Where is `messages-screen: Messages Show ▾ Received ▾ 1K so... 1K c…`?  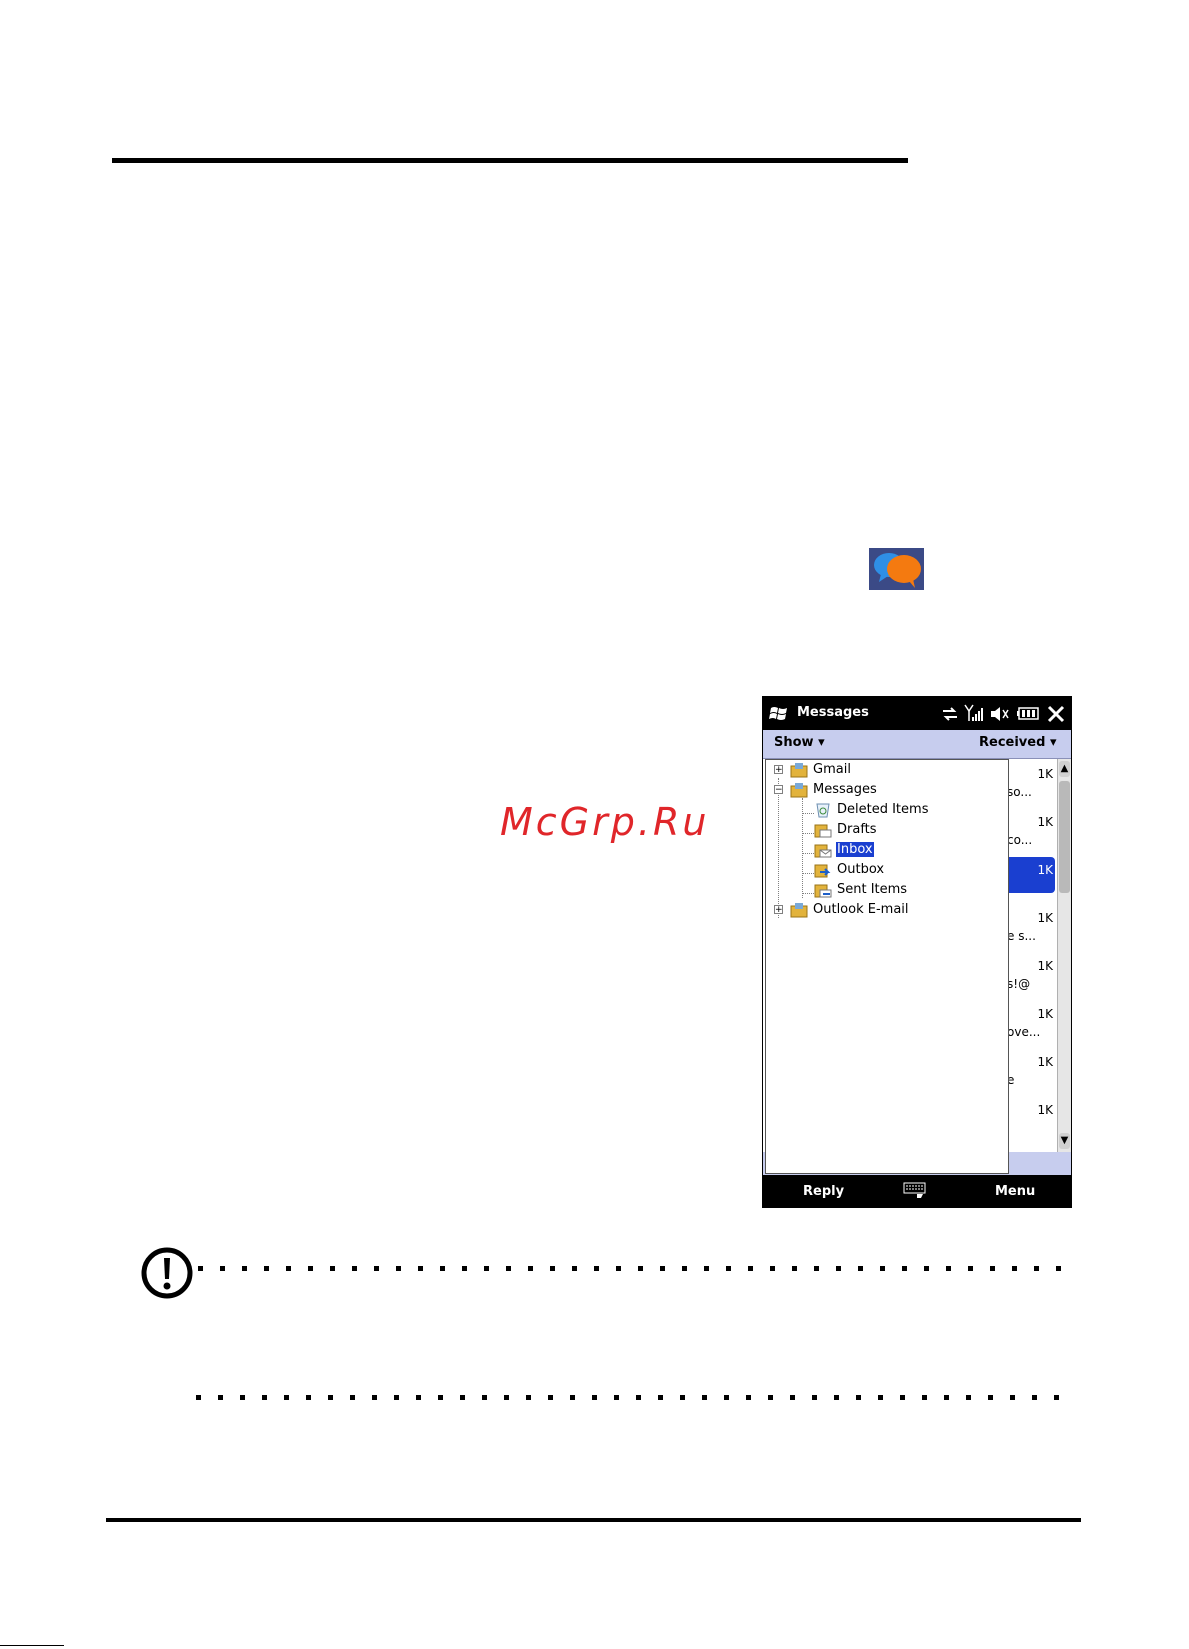 messages-screen: Messages Show ▾ Received ▾ 1K so... 1K c… is located at coordinates (917, 952).